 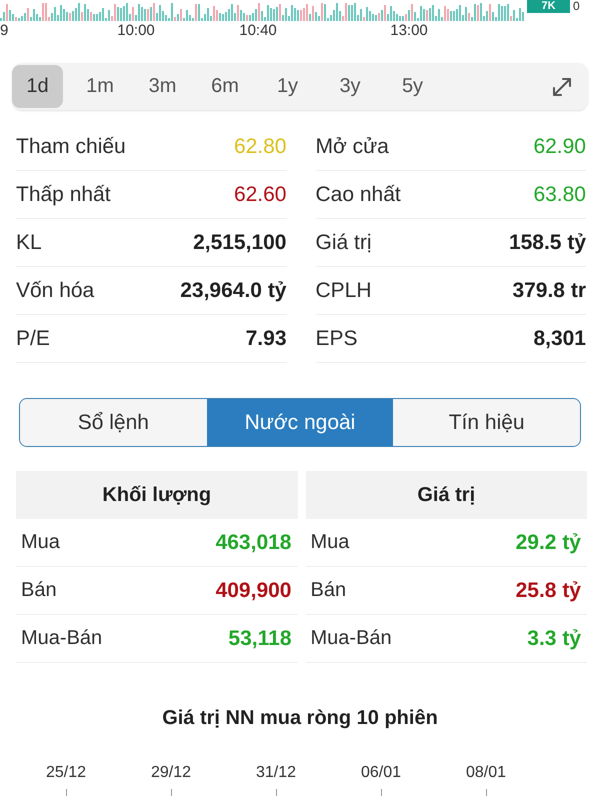 I want to click on period-tab: 1y, so click(x=287, y=86).